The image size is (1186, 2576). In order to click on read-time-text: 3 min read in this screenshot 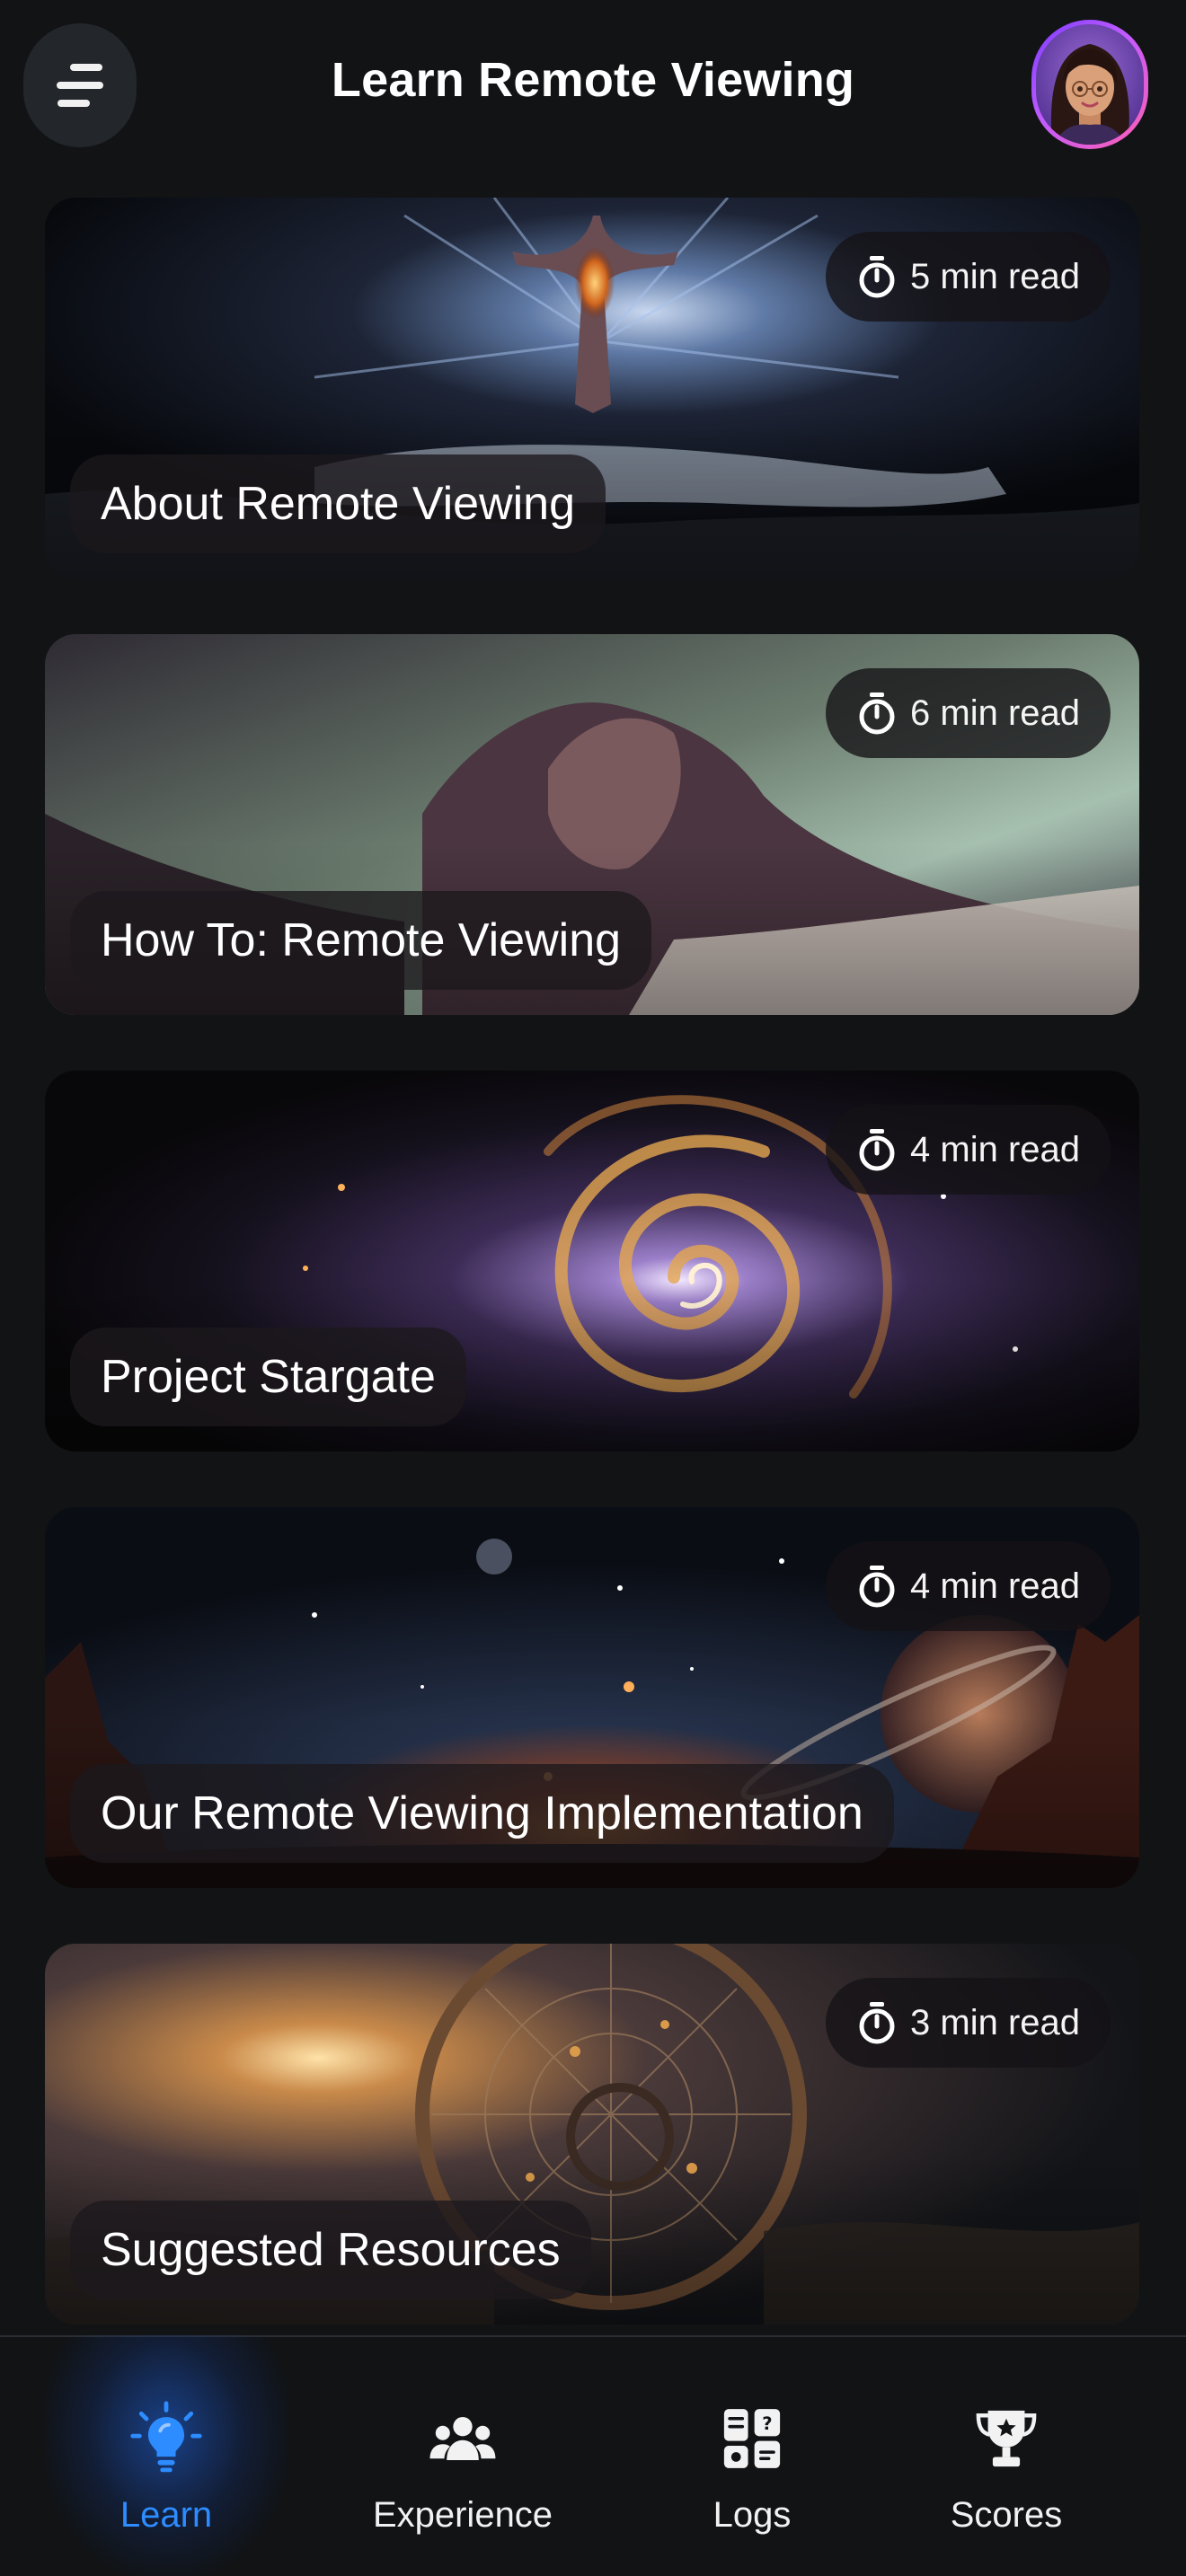, I will do `click(995, 2022)`.